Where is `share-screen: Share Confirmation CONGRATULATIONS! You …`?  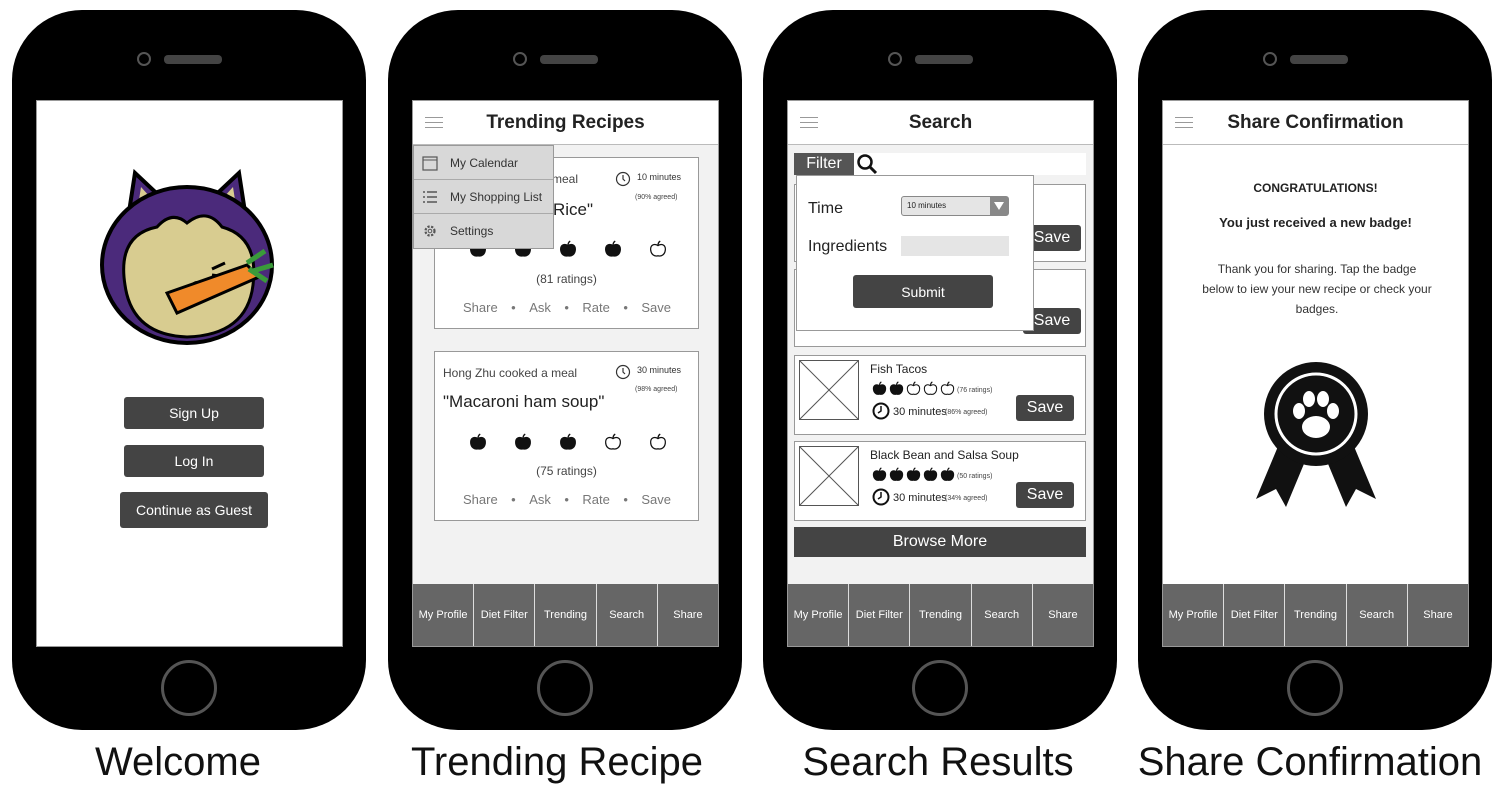
share-screen: Share Confirmation CONGRATULATIONS! You … is located at coordinates (1315, 373).